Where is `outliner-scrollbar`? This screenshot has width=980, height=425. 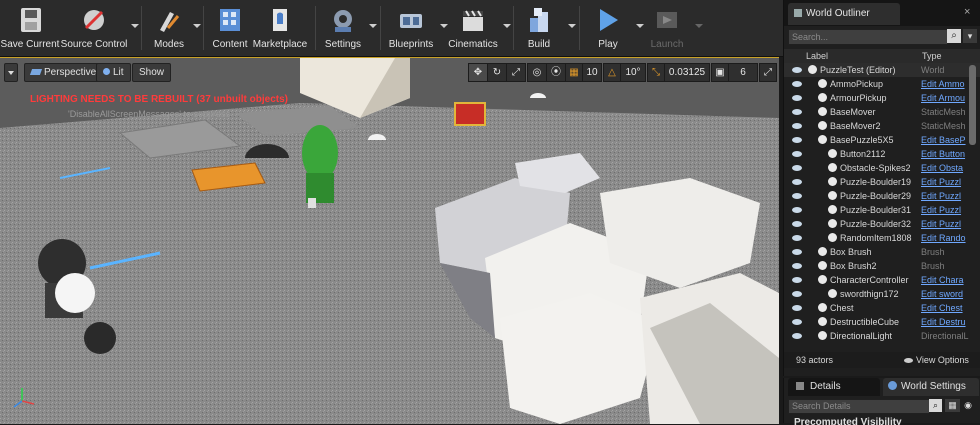
outliner-scrollbar is located at coordinates (972, 105).